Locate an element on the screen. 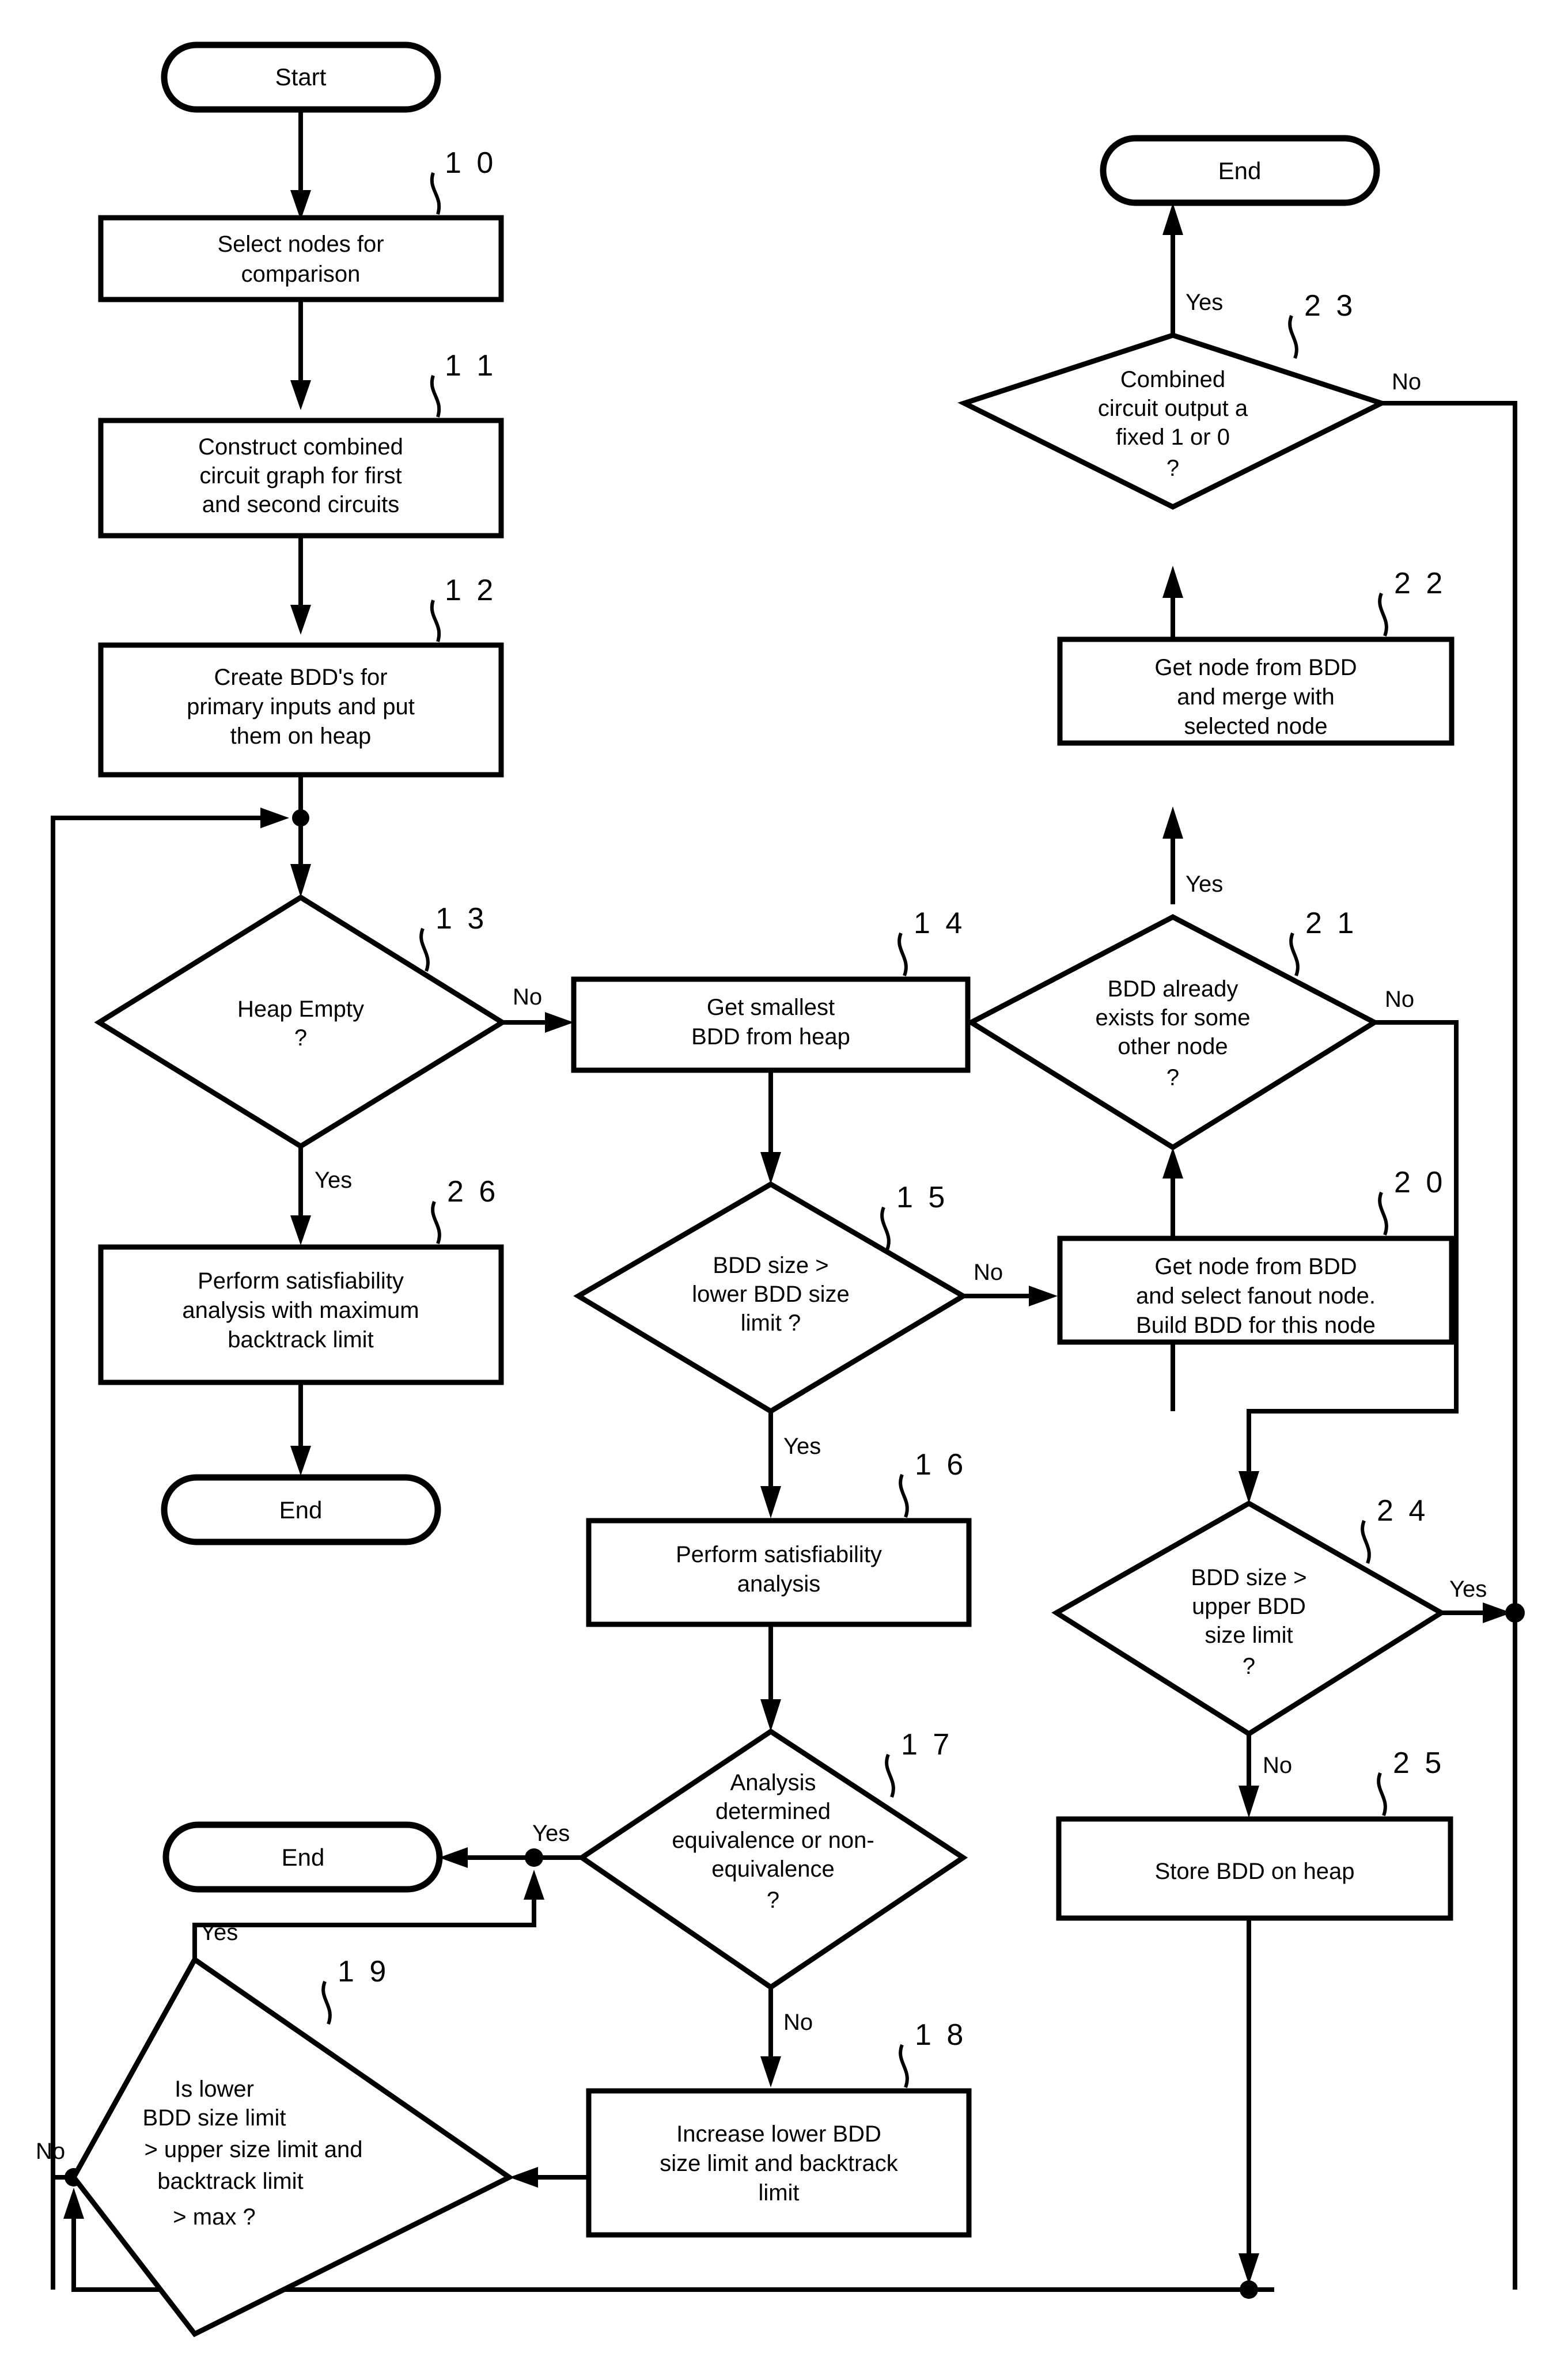 The height and width of the screenshot is (2357, 1568). process-16: Perform satisfiability analysis 1 6 is located at coordinates (779, 1537).